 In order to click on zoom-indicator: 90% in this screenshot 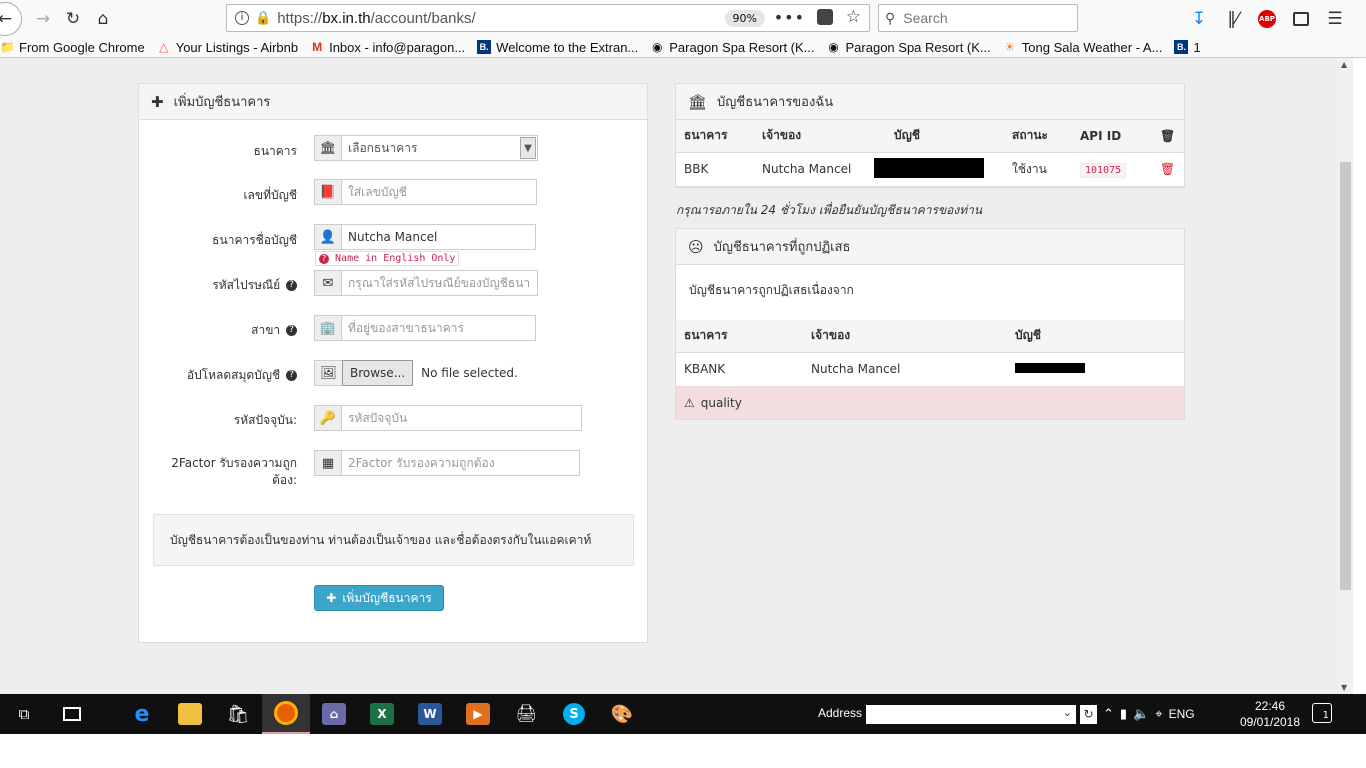, I will do `click(744, 18)`.